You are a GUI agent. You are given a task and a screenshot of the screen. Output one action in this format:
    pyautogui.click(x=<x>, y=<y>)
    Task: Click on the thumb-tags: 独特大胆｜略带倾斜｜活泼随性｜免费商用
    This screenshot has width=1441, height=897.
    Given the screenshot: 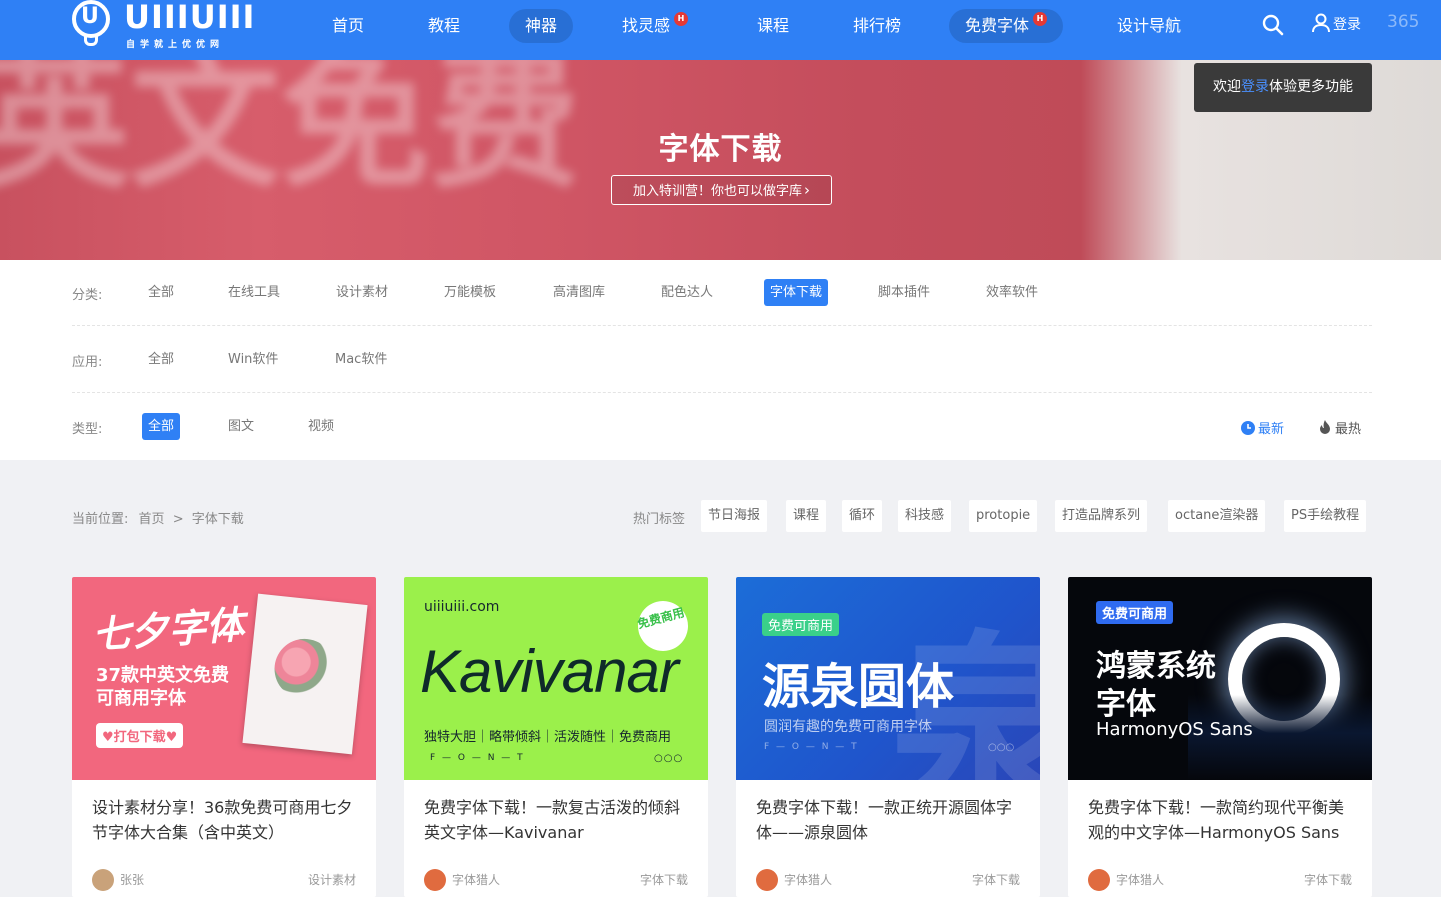 What is the action you would take?
    pyautogui.click(x=548, y=737)
    